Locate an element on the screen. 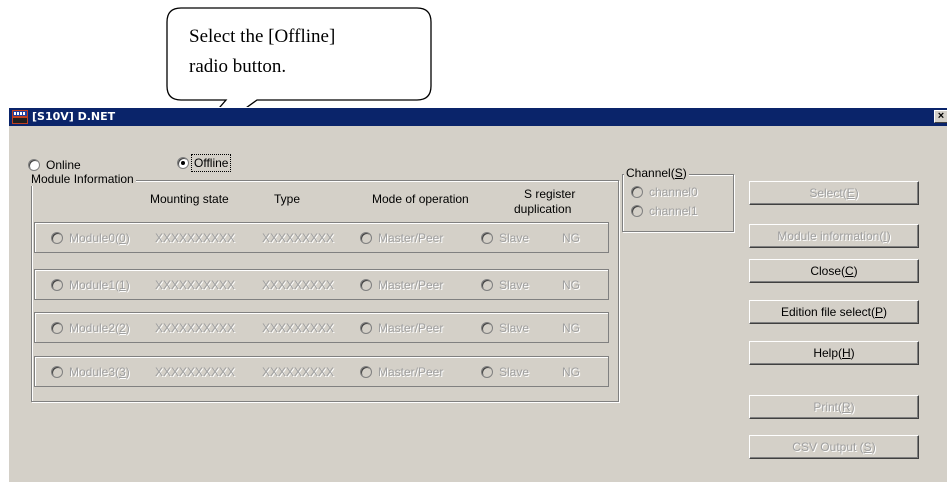 This screenshot has height=482, width=947. module2-master-radio is located at coordinates (366, 328).